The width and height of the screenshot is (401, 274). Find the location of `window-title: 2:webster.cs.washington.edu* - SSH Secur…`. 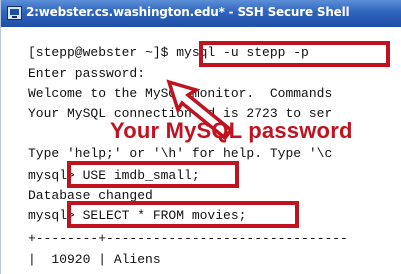

window-title: 2:webster.cs.washington.edu* - SSH Secur… is located at coordinates (188, 12).